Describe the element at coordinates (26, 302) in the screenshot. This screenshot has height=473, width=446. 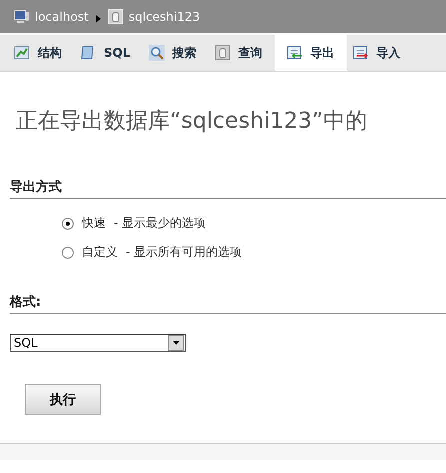
I see `section-heading: 格式:` at that location.